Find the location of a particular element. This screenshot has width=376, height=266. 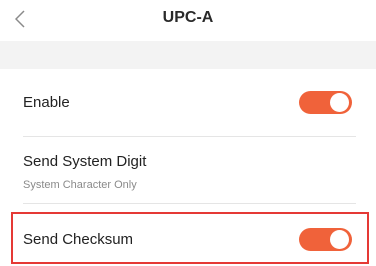

setting-label-send-system-digit: Send System Digit is located at coordinates (85, 161).